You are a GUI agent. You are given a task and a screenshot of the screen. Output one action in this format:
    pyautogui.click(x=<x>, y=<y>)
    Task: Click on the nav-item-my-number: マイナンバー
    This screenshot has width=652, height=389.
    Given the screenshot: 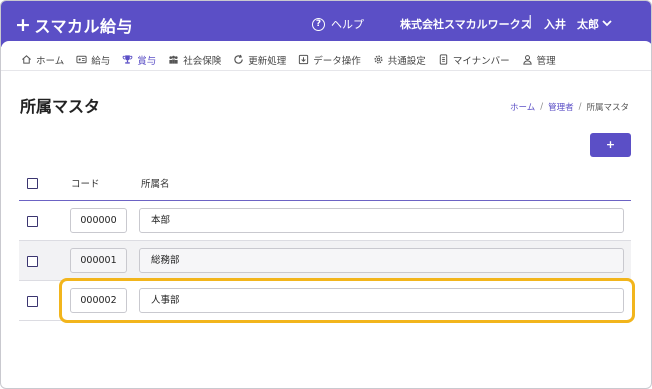 What is the action you would take?
    pyautogui.click(x=474, y=60)
    